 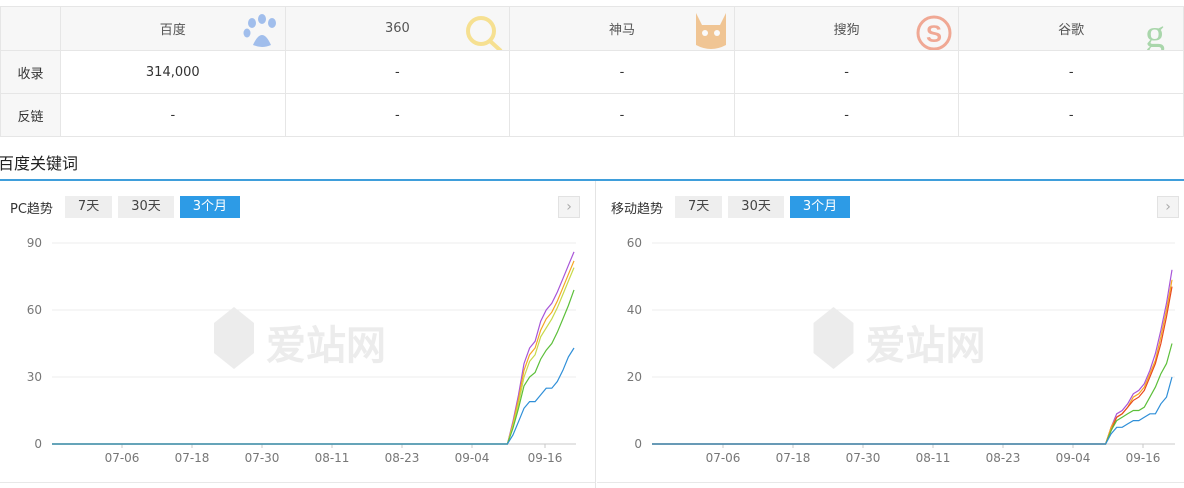 I want to click on table-header-row: 百度 360 神马 搜狗 S 谷歌 g, so click(x=592, y=28).